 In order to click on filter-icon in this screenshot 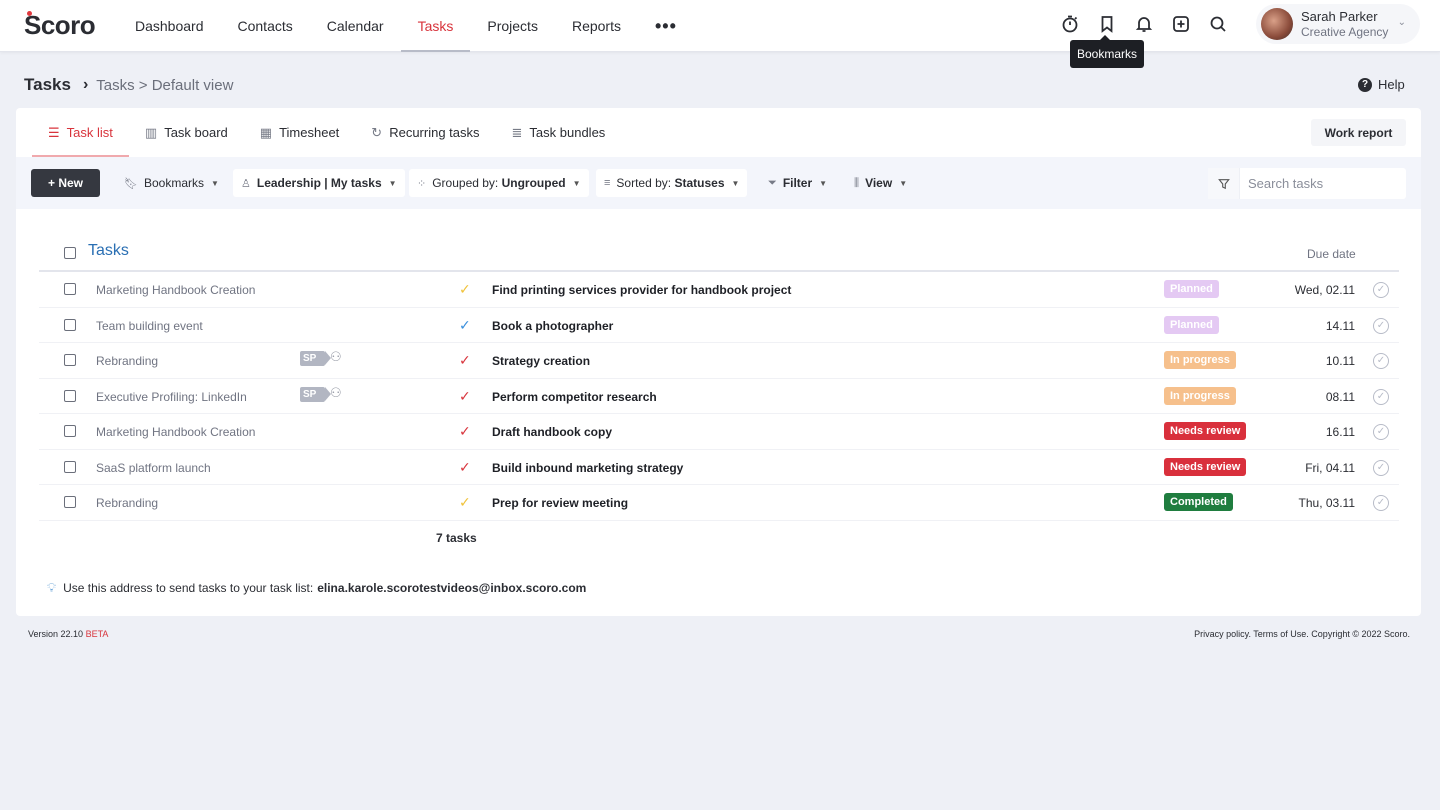, I will do `click(1224, 183)`.